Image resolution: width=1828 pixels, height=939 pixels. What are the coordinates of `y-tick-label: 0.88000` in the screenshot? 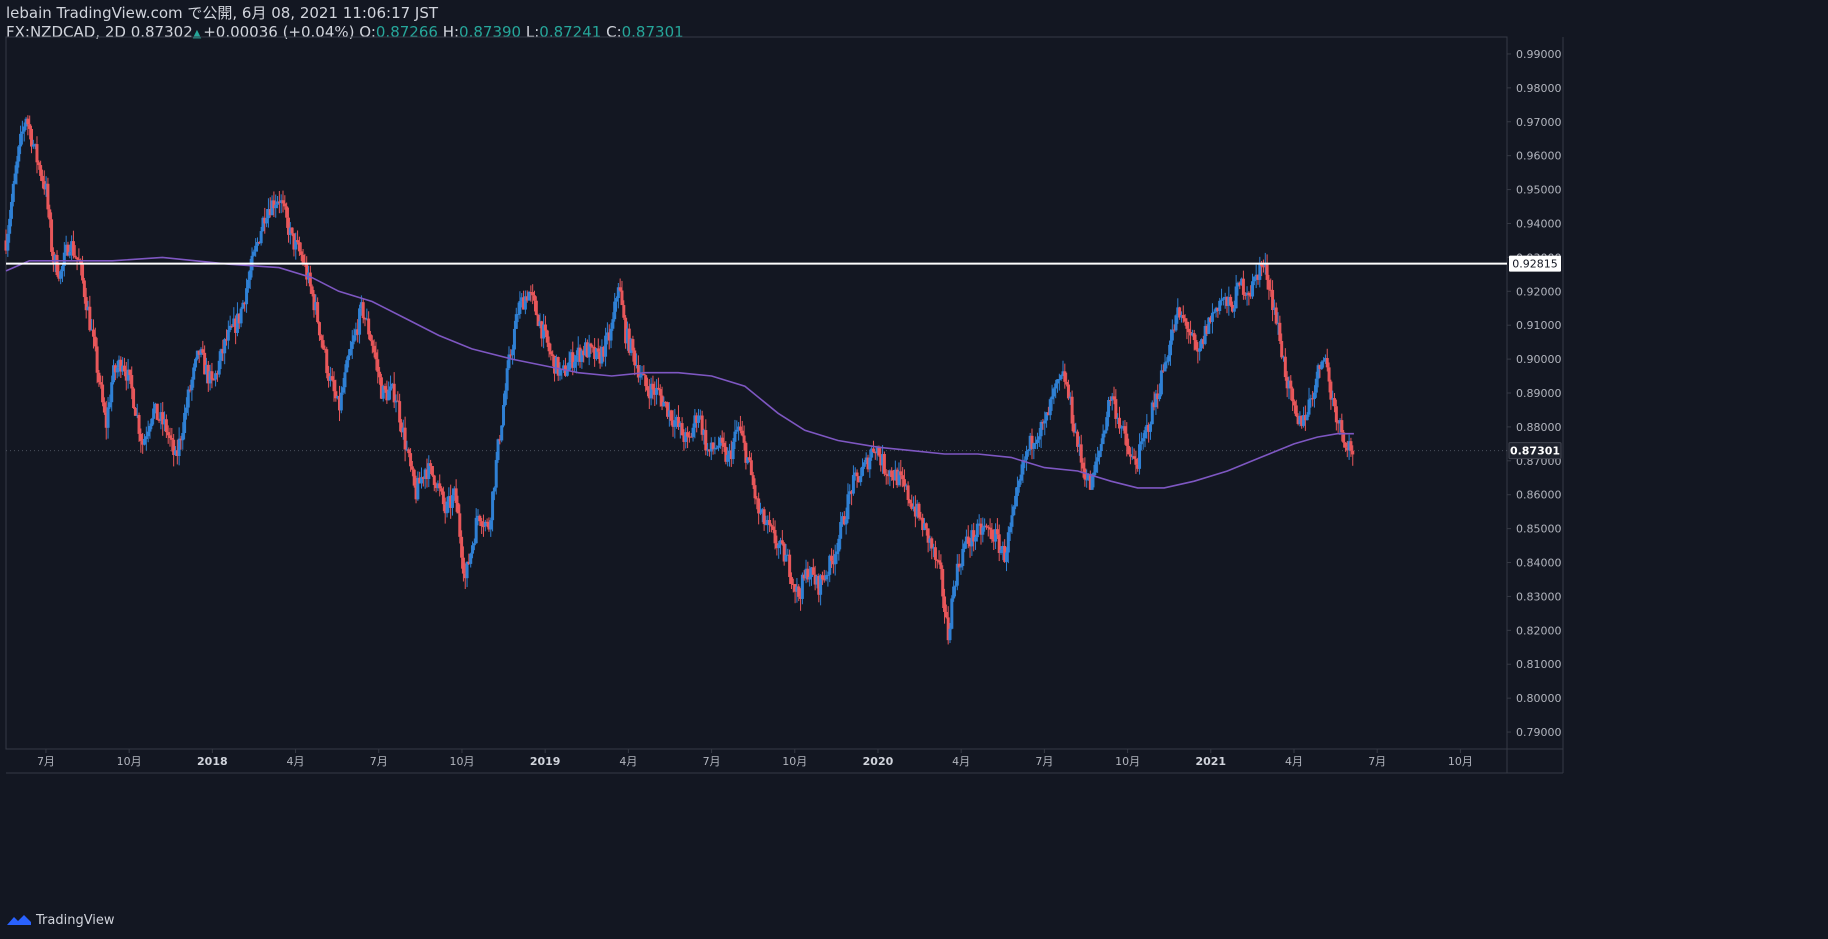 It's located at (1539, 427).